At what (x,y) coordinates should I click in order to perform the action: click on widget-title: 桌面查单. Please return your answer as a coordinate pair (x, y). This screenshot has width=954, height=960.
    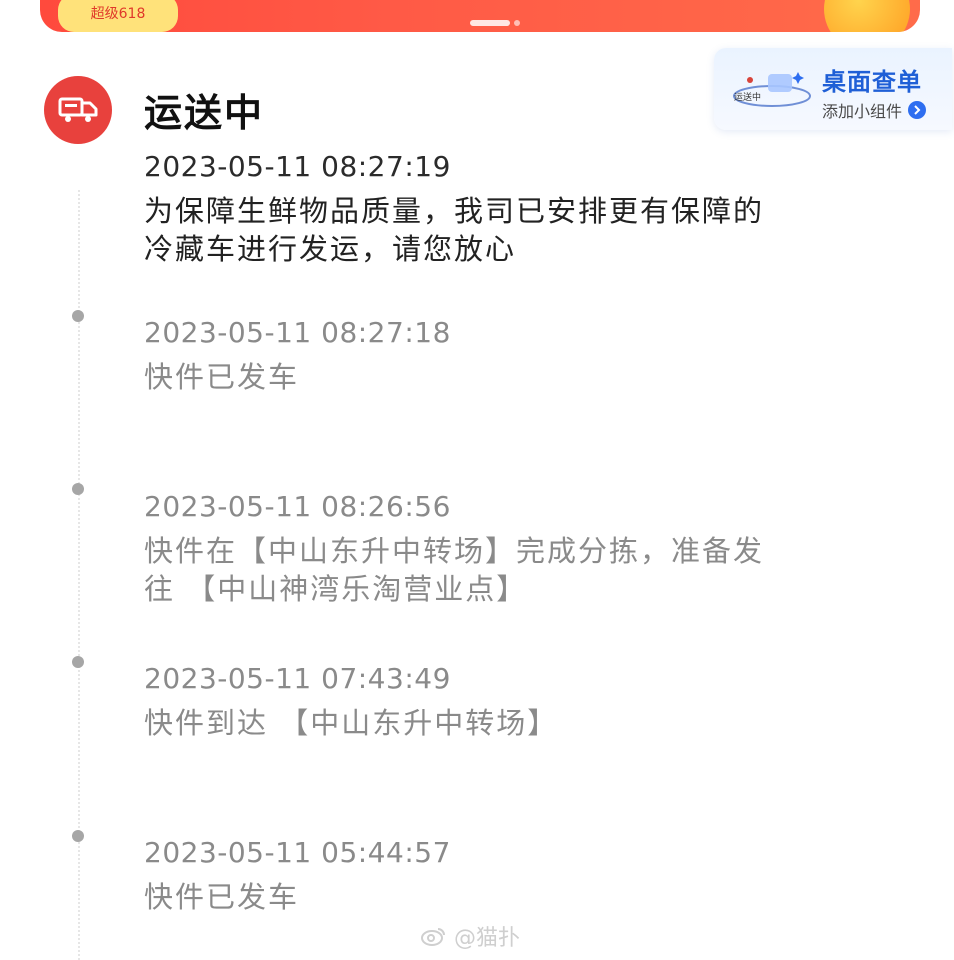
    Looking at the image, I should click on (872, 82).